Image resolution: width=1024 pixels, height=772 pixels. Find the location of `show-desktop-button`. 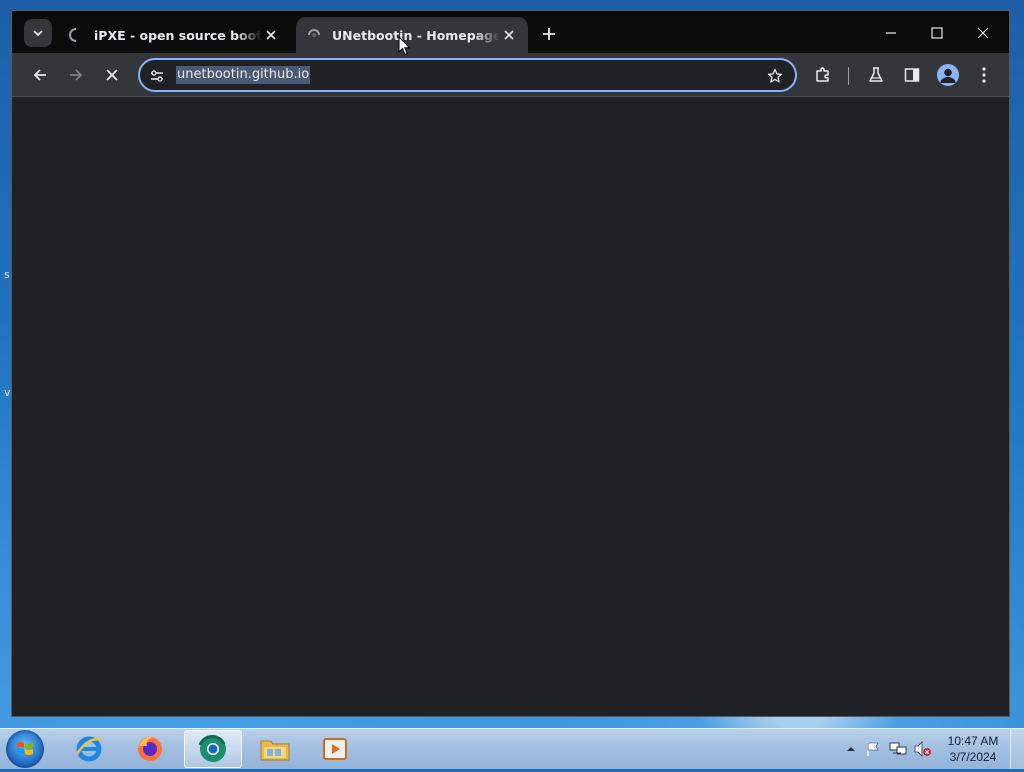

show-desktop-button is located at coordinates (1017, 749).